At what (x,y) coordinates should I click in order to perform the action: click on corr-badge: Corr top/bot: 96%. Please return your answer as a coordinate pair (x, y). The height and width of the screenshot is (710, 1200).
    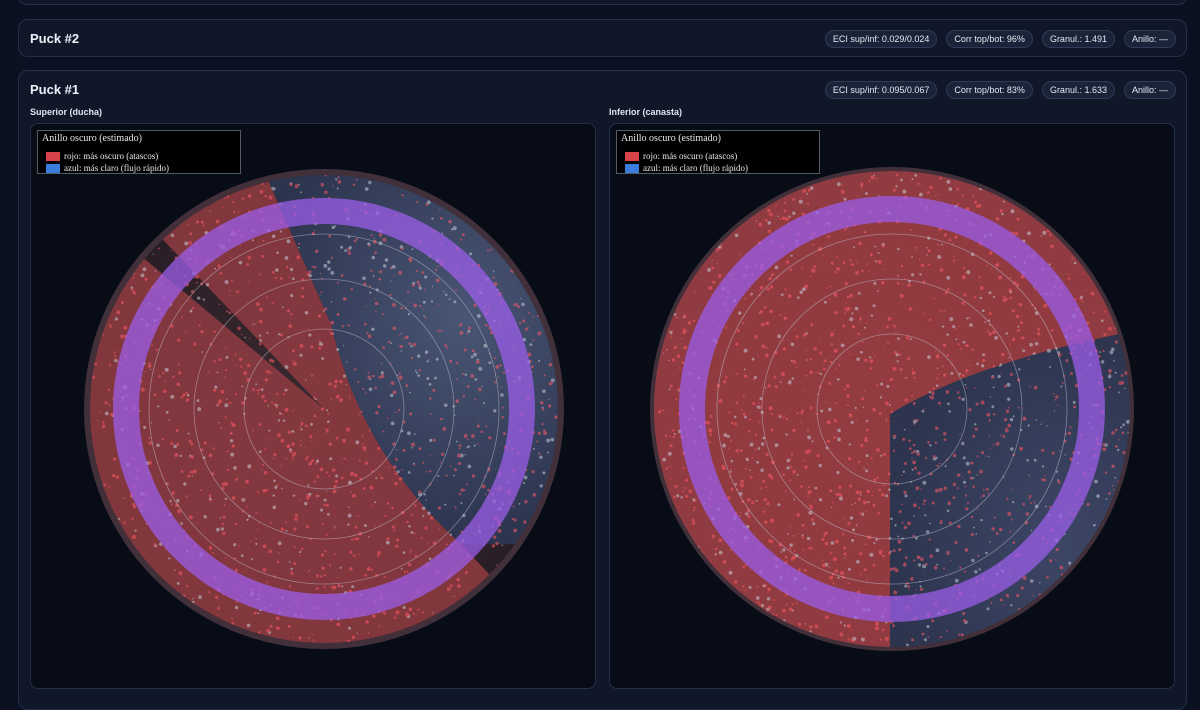
    Looking at the image, I should click on (989, 39).